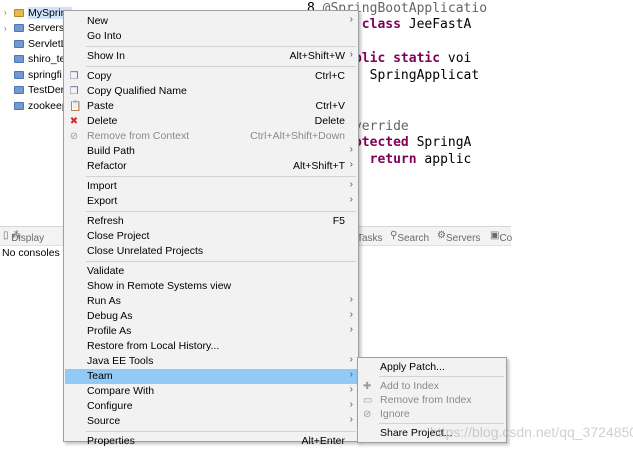 Image resolution: width=633 pixels, height=453 pixels. I want to click on explorer-item-label: ServletL, so click(47, 43).